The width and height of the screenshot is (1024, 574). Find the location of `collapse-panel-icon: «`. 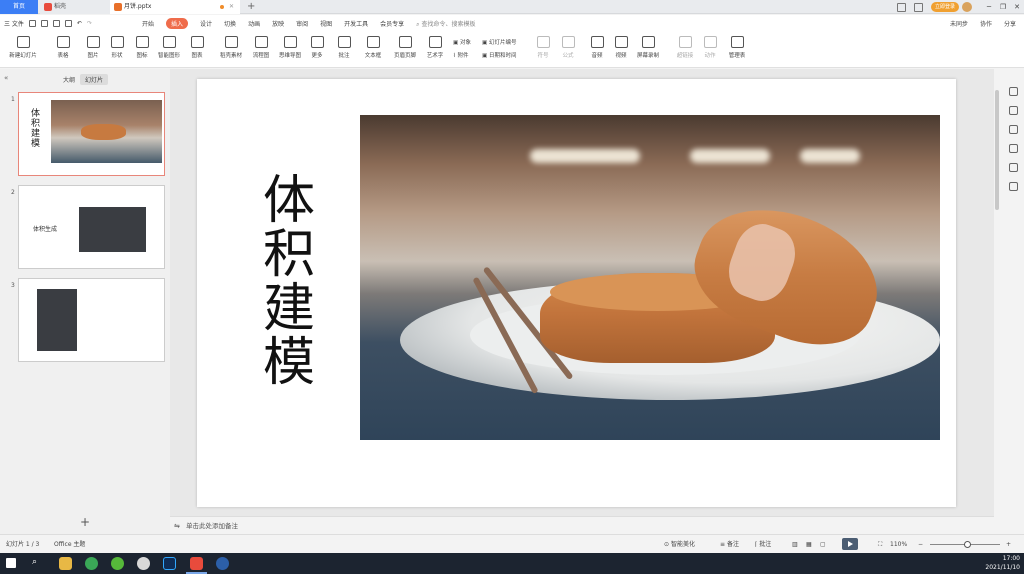

collapse-panel-icon: « is located at coordinates (6, 78).